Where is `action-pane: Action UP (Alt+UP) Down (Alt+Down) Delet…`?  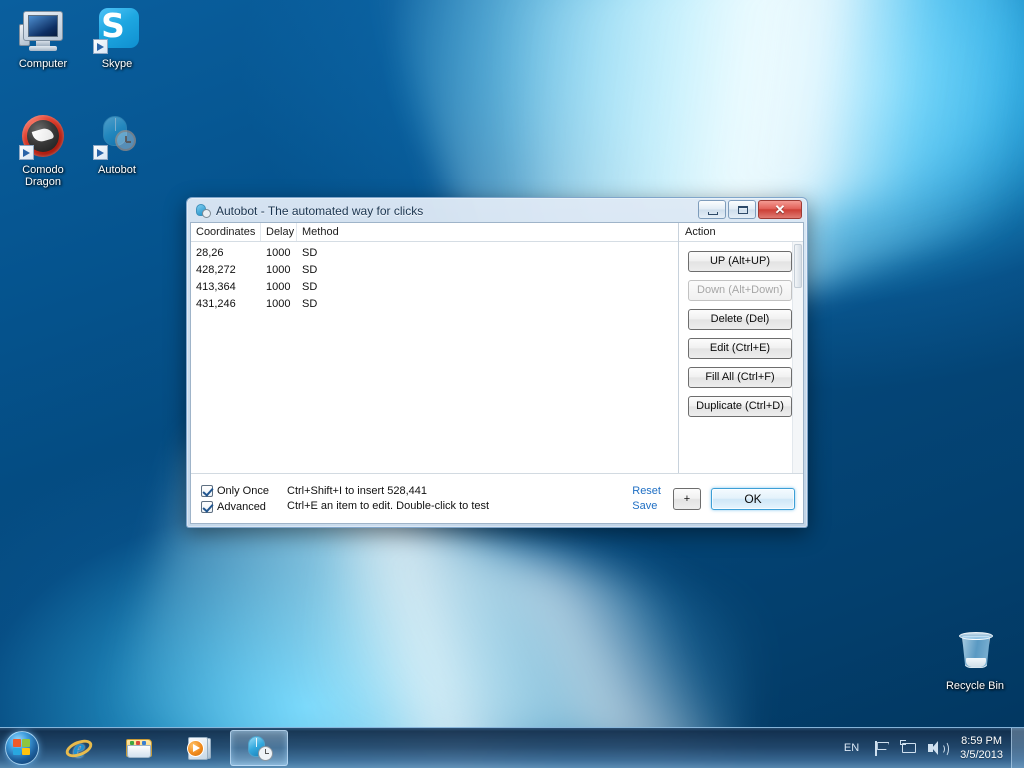 action-pane: Action UP (Alt+UP) Down (Alt+Down) Delet… is located at coordinates (741, 348).